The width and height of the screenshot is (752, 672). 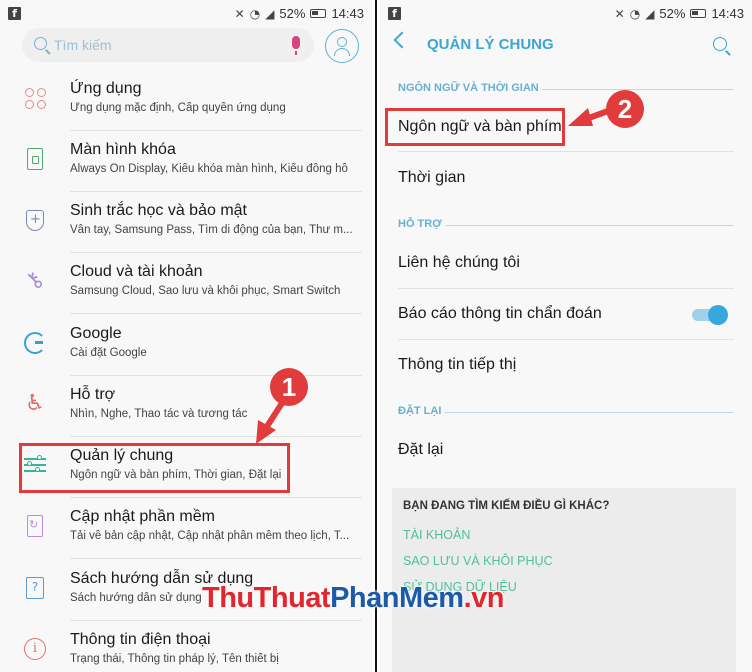 I want to click on watermark: ThuThuatPhanMem.vn, so click(x=353, y=598).